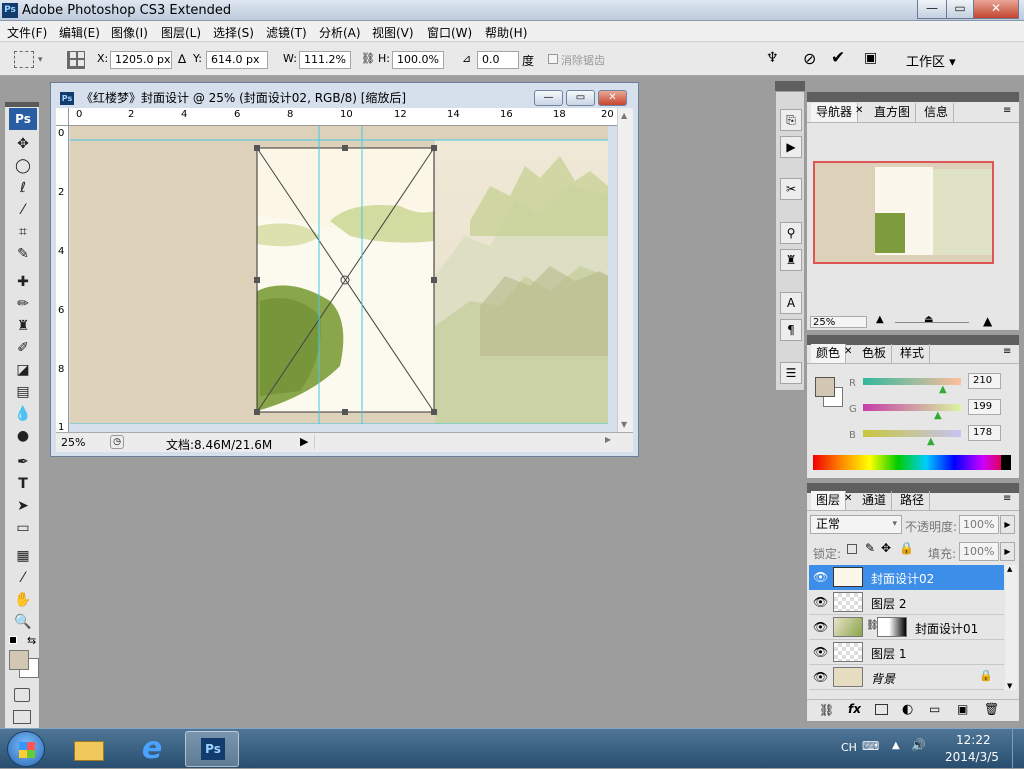 The width and height of the screenshot is (1024, 769). What do you see at coordinates (791, 233) in the screenshot?
I see `brushes-panel-icon: ⚲` at bounding box center [791, 233].